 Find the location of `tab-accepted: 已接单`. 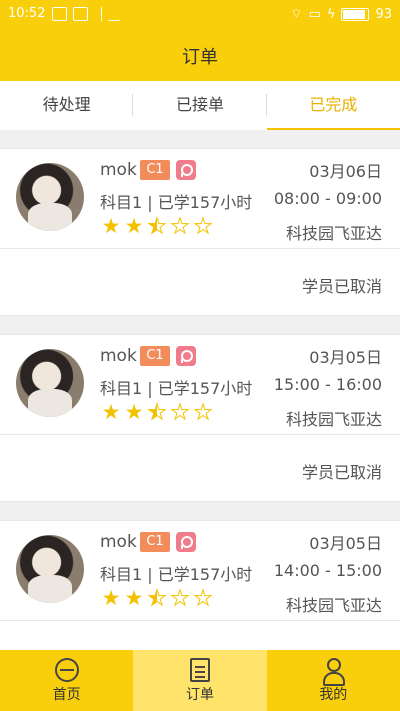

tab-accepted: 已接单 is located at coordinates (200, 105).